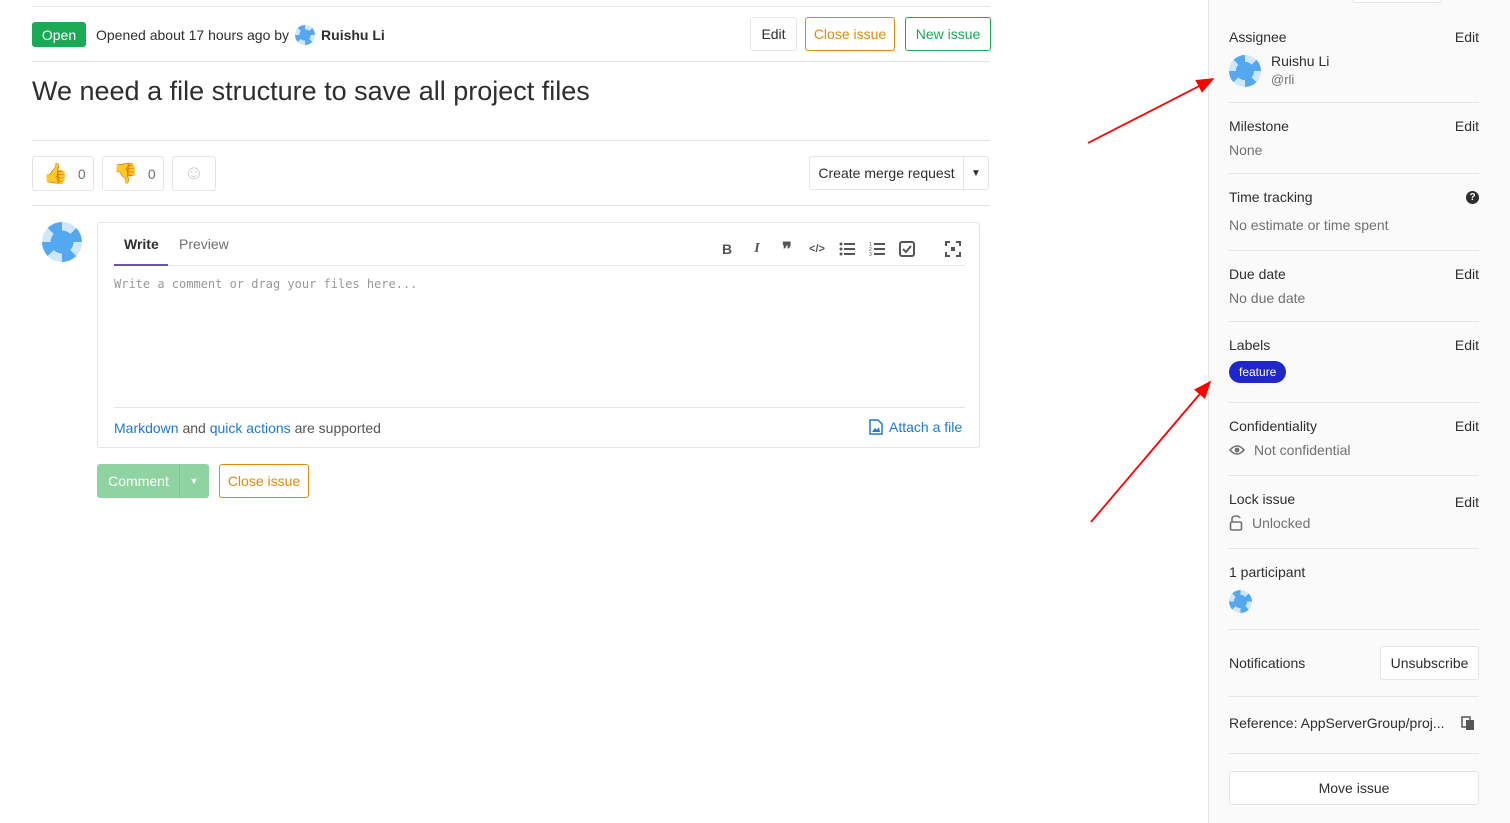 The height and width of the screenshot is (823, 1510). Describe the element at coordinates (1151, 111) in the screenshot. I see `arrow-to-assignee` at that location.